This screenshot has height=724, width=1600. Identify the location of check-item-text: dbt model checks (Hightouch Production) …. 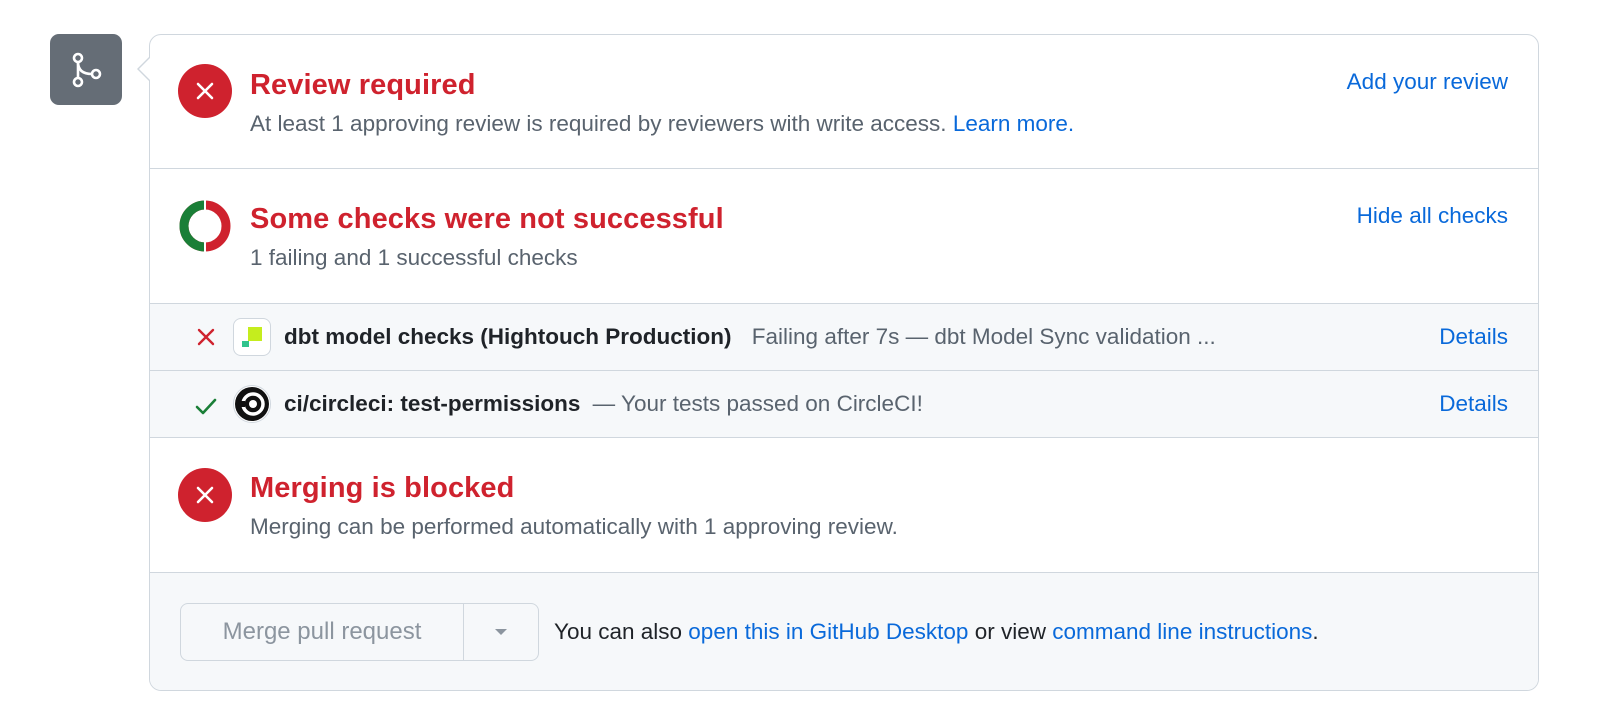
(750, 337).